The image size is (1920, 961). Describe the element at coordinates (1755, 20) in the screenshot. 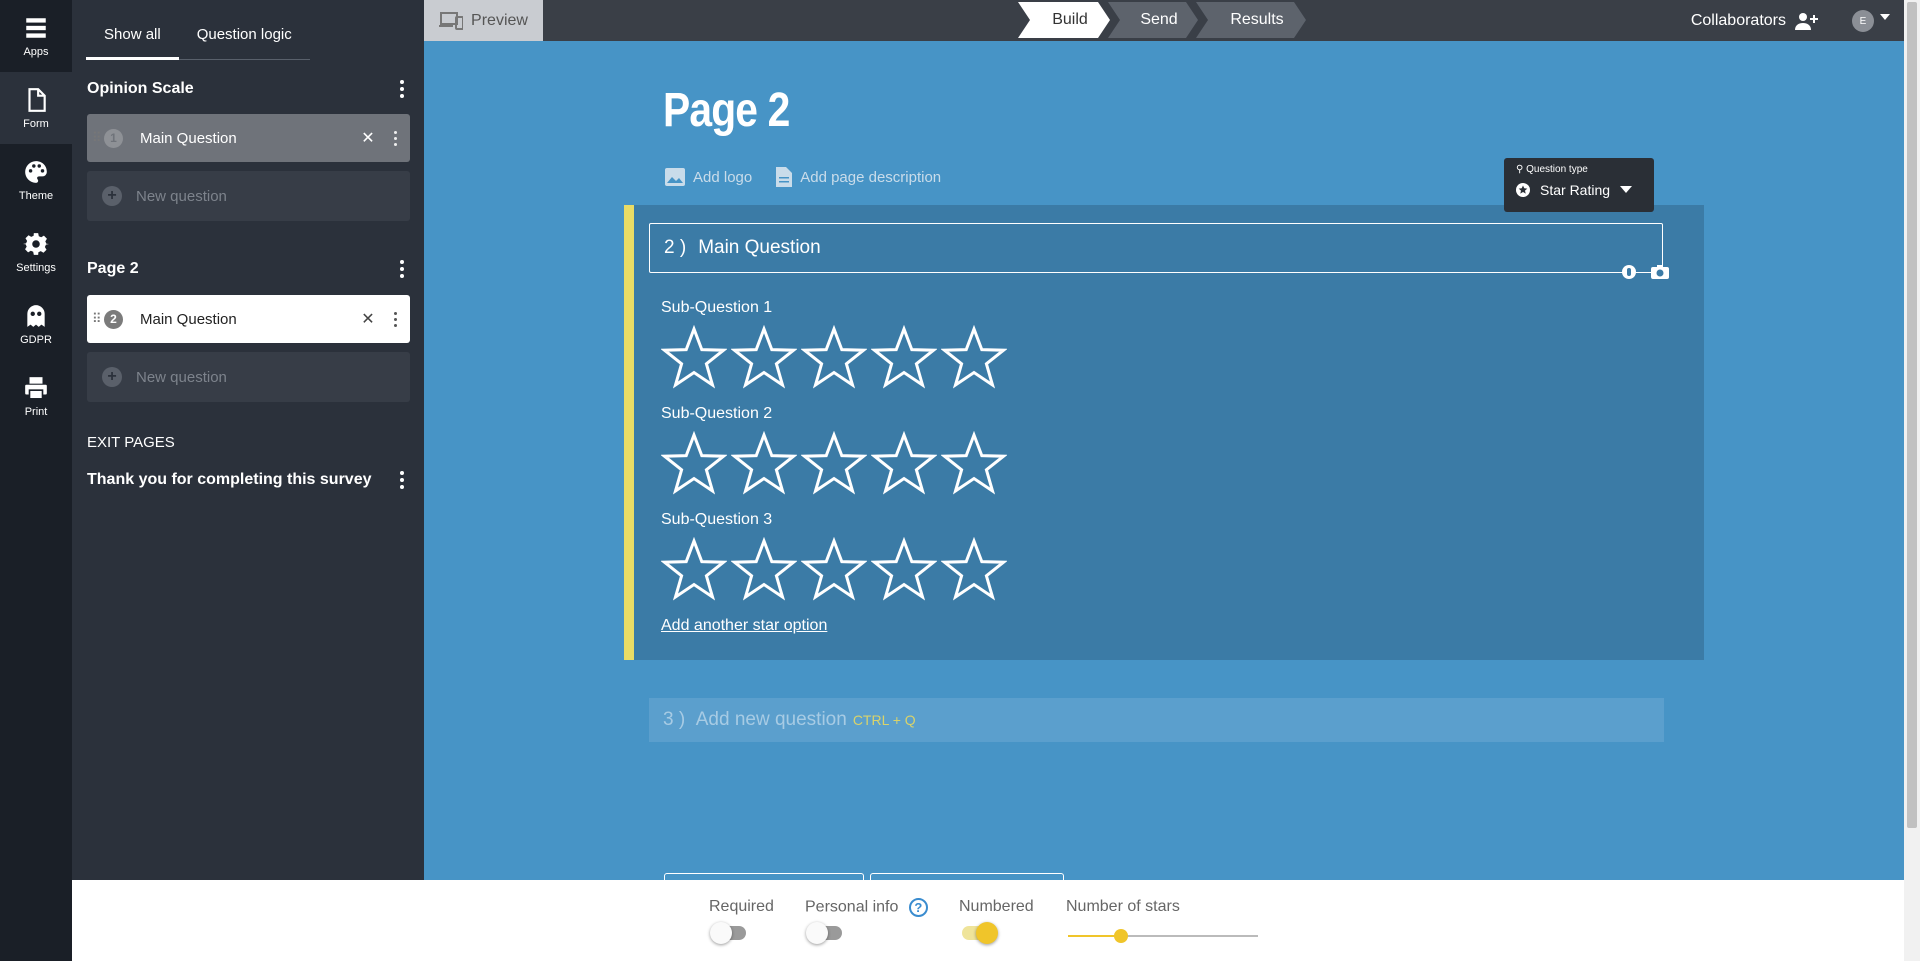

I see `collaborators-button: Collaborators` at that location.